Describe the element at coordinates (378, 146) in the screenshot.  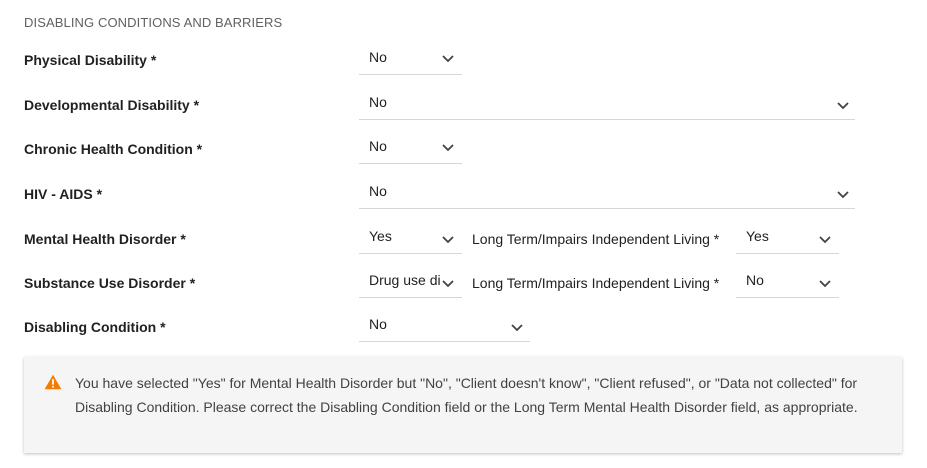
I see `chronic-health-condition-value: No` at that location.